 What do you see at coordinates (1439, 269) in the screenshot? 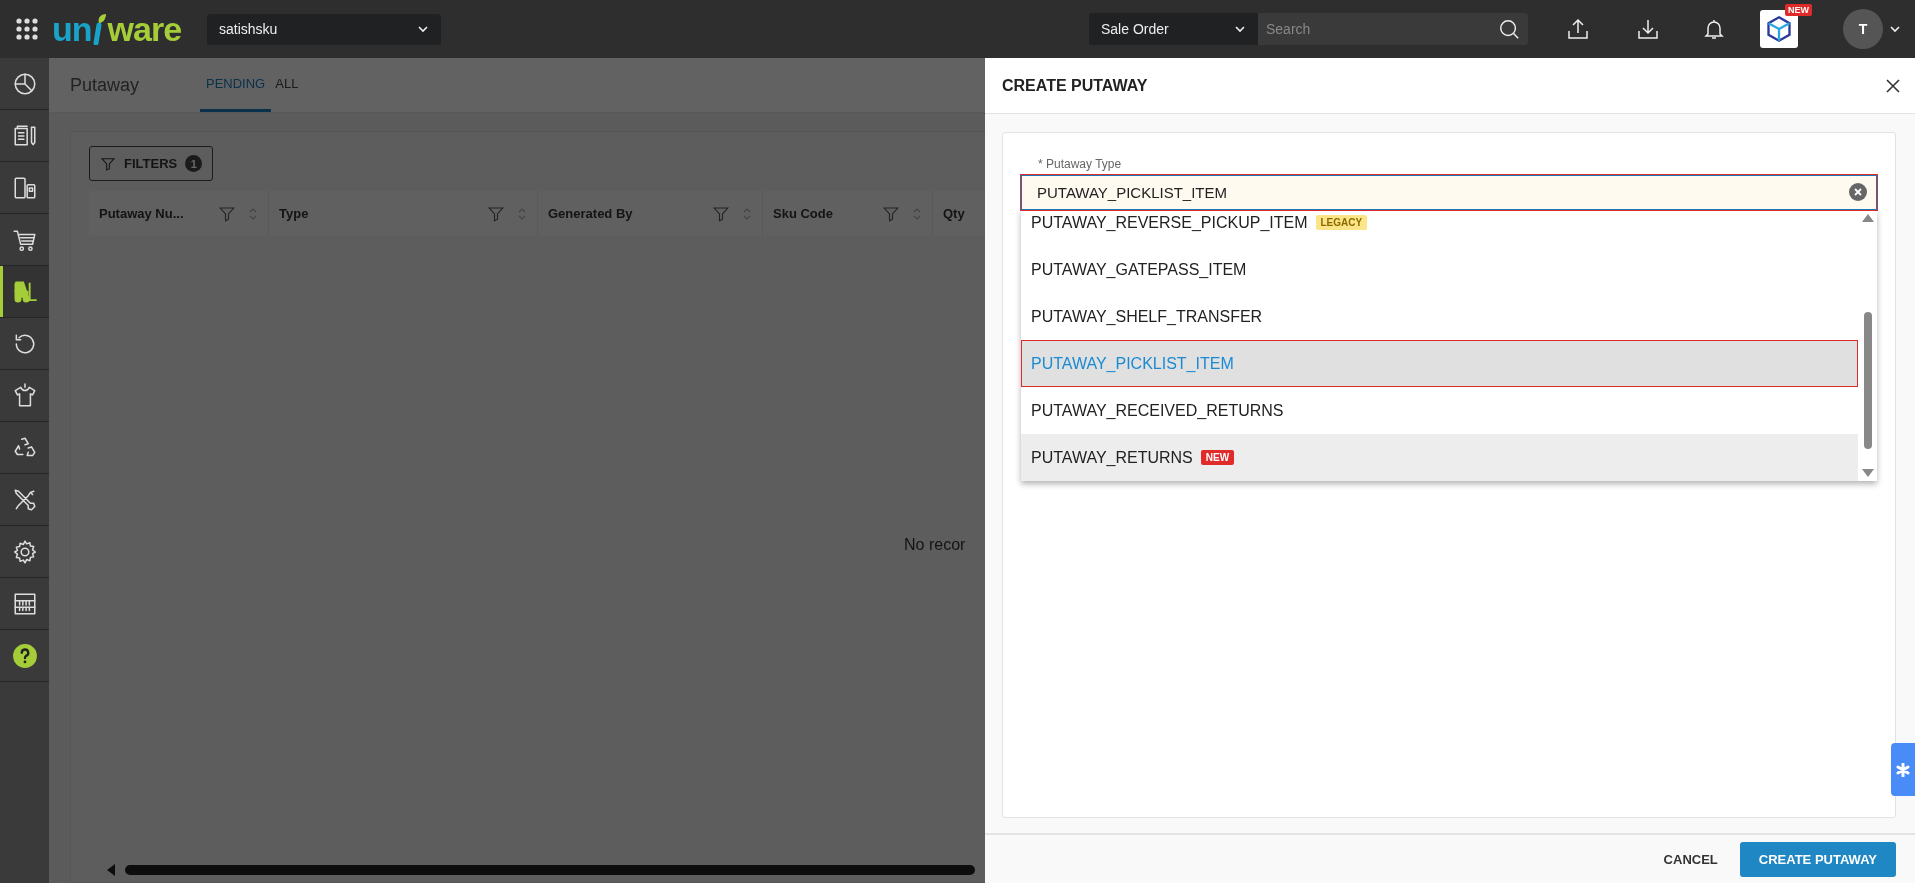
I see `dropdown-option: PUTAWAY_GATEPASS_ITEM` at bounding box center [1439, 269].